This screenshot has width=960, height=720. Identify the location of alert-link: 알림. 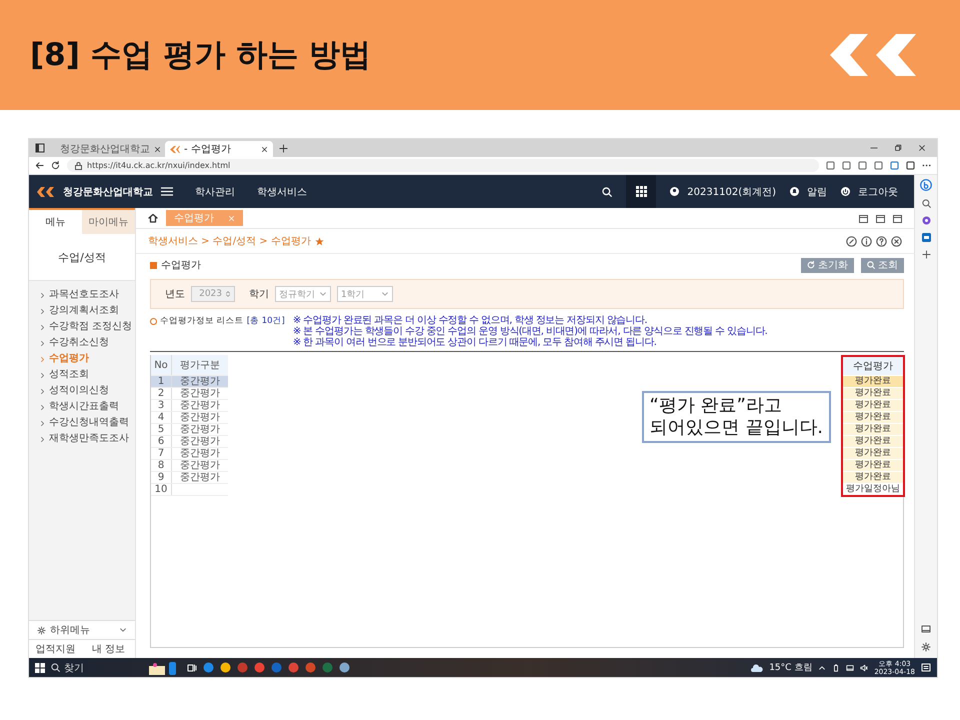
(817, 191).